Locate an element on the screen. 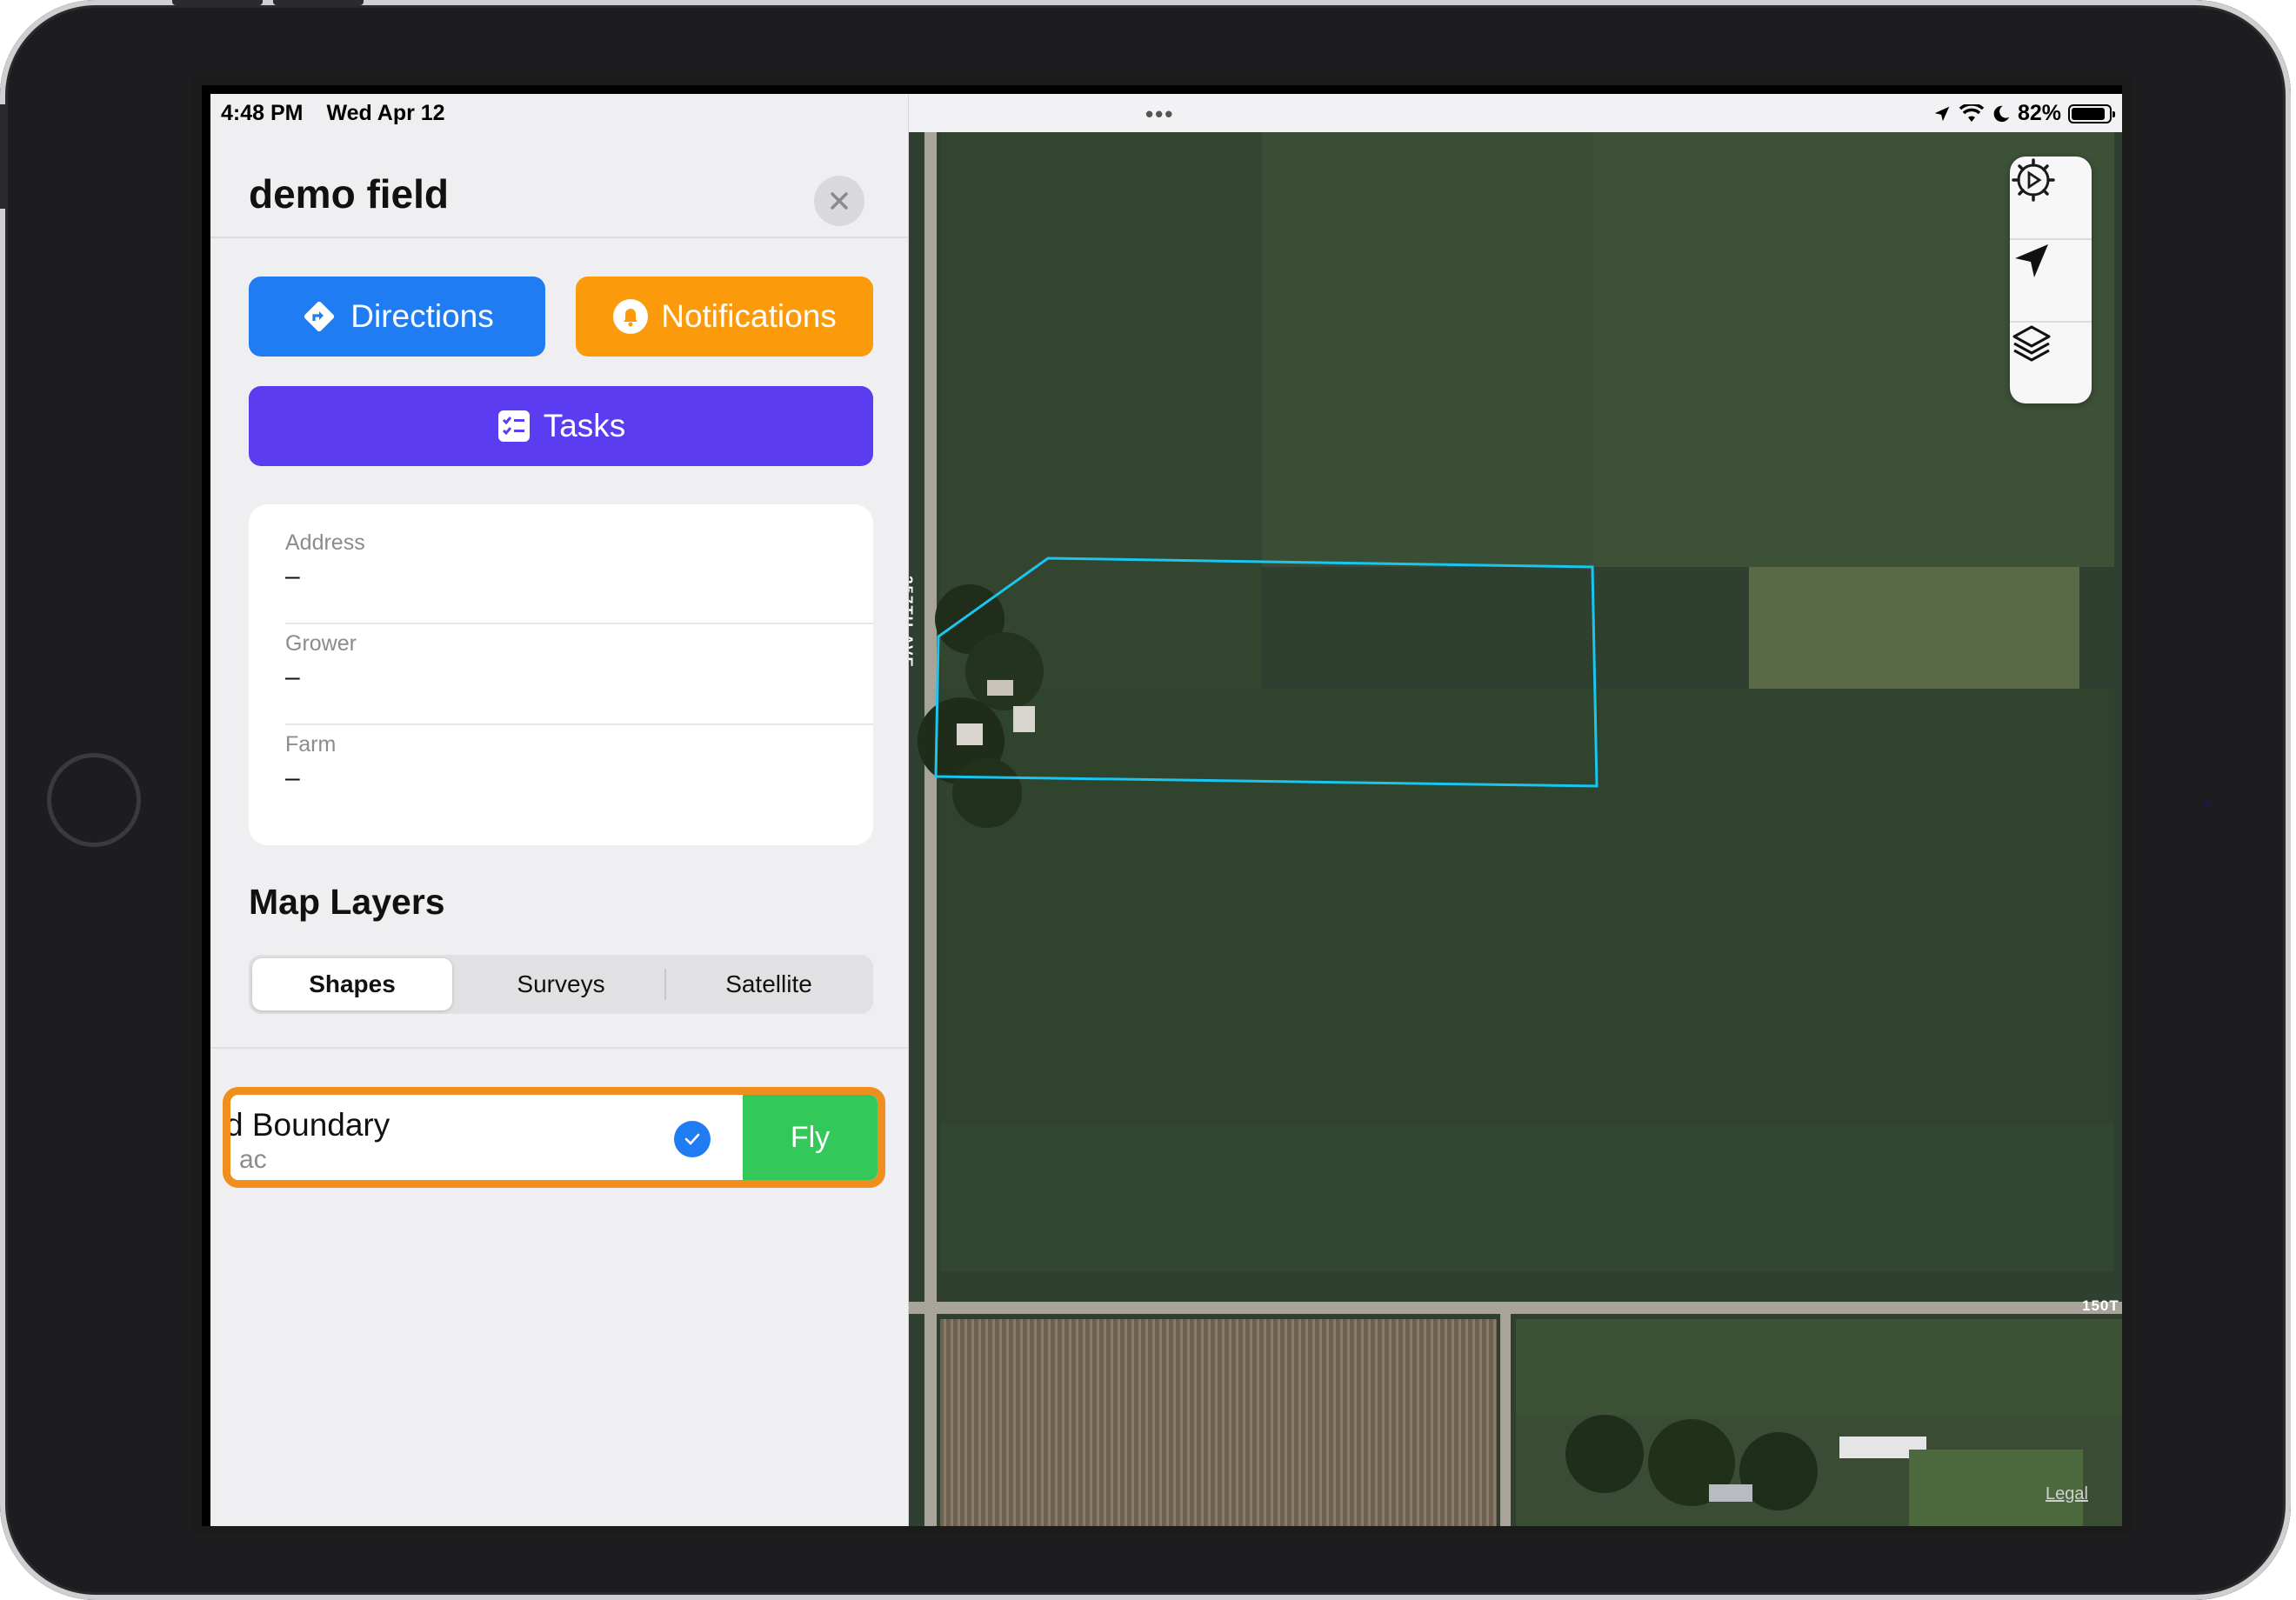 Image resolution: width=2296 pixels, height=1600 pixels. info-row-farm: Farm – is located at coordinates (579, 756).